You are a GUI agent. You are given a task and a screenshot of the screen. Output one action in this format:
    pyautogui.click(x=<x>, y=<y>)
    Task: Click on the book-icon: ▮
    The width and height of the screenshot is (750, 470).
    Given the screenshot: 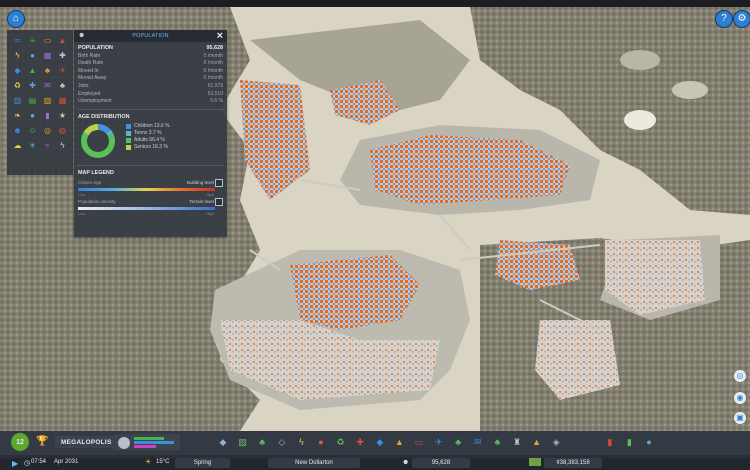 What is the action you would take?
    pyautogui.click(x=47, y=115)
    